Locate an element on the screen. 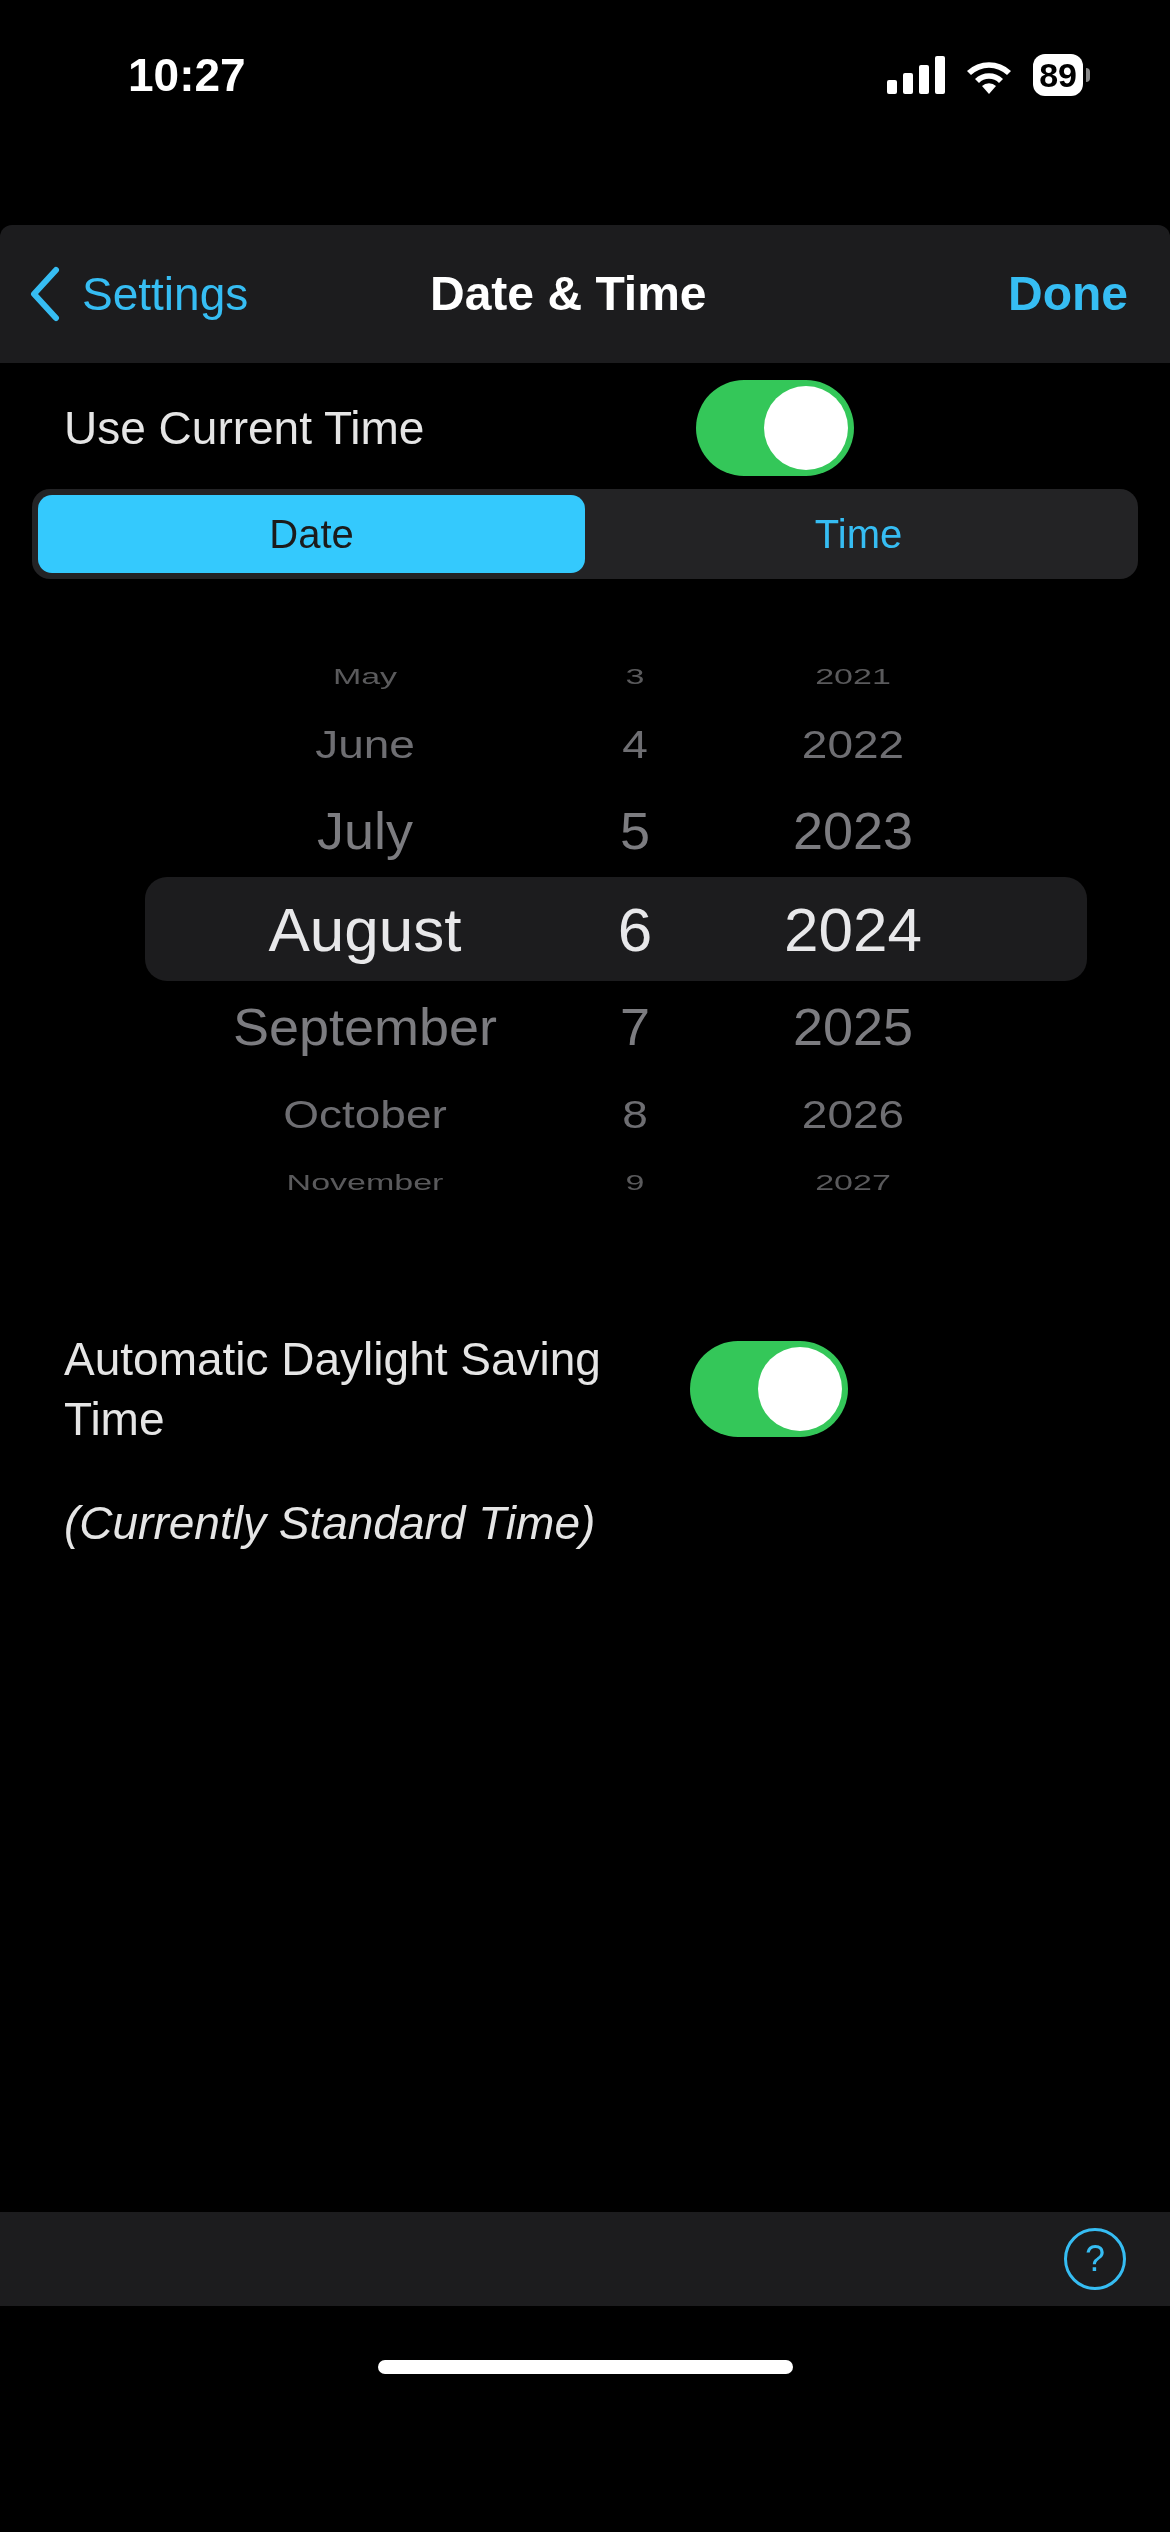 The height and width of the screenshot is (2532, 1170). picker-row: October 8 2026 is located at coordinates (616, 1114).